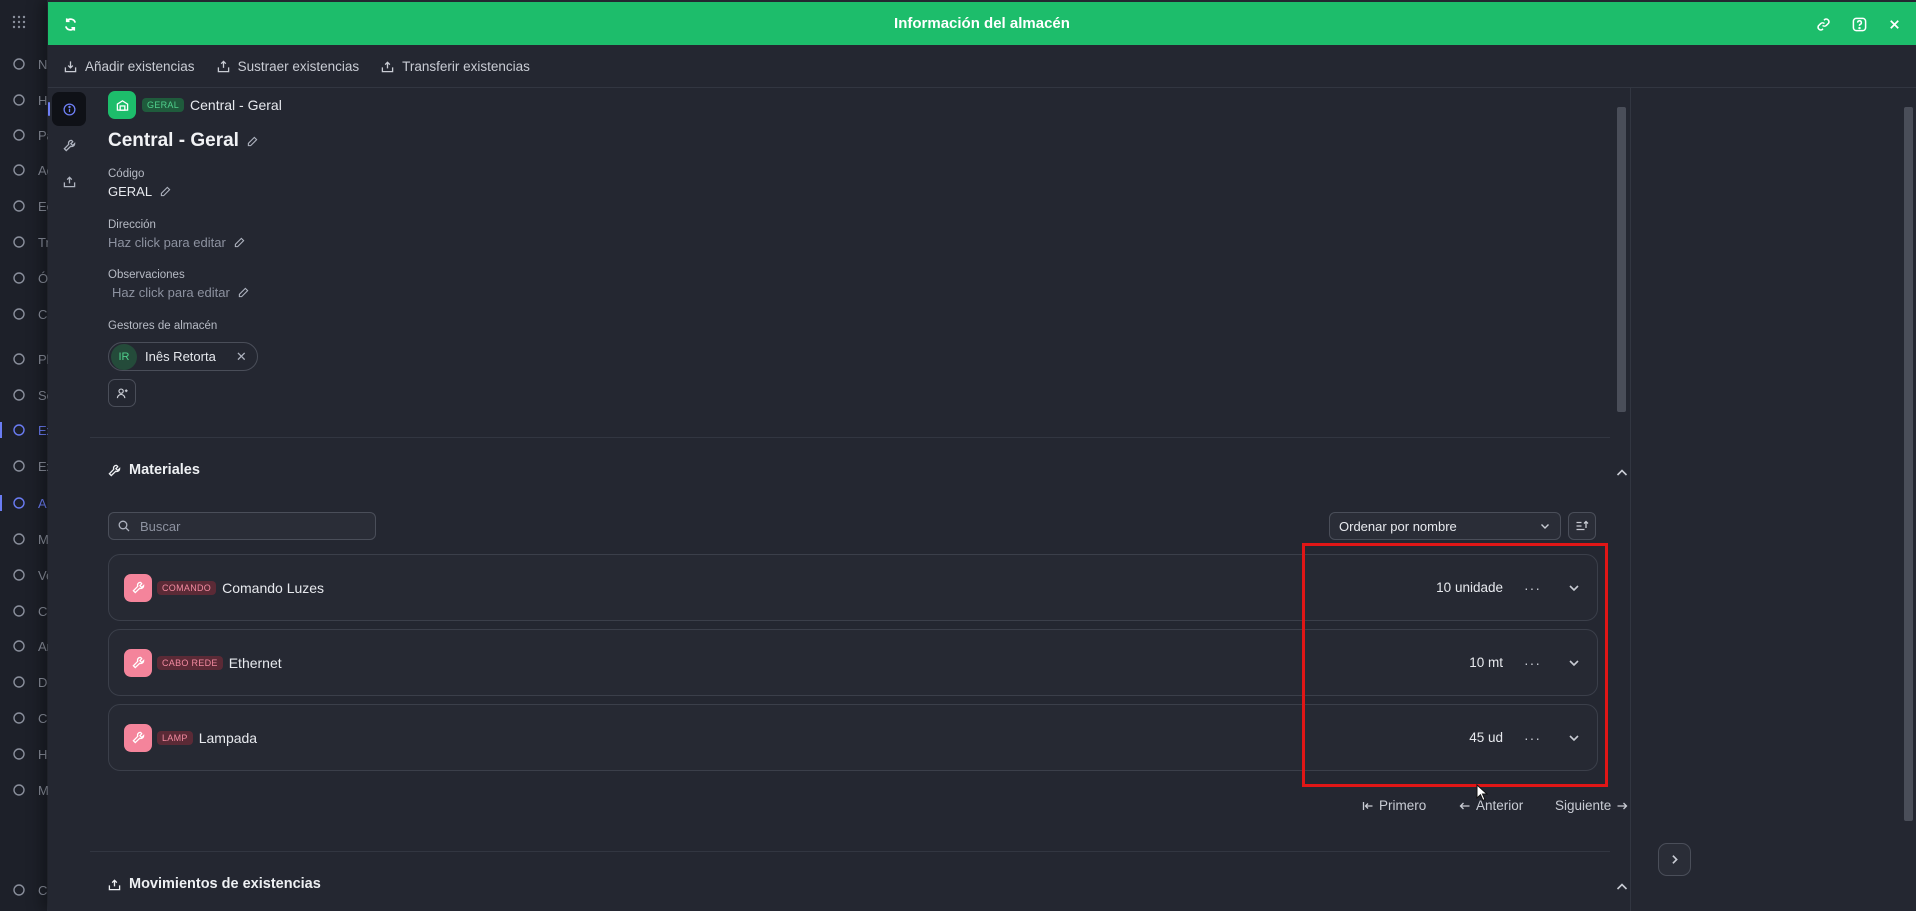 The height and width of the screenshot is (911, 1916). Describe the element at coordinates (1621, 259) in the screenshot. I see `content-scrollbar` at that location.